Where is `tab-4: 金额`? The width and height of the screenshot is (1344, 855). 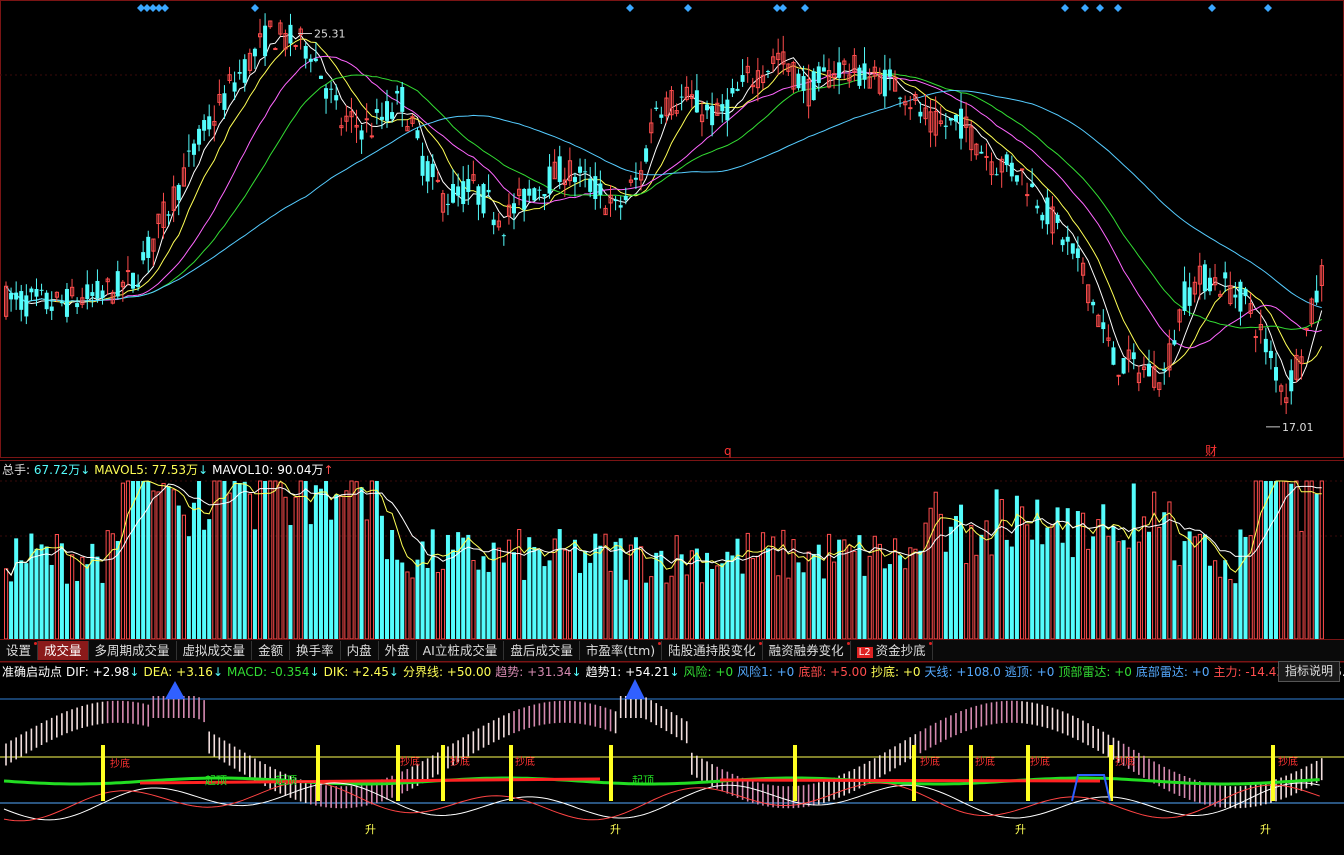
tab-4: 金额 is located at coordinates (271, 650).